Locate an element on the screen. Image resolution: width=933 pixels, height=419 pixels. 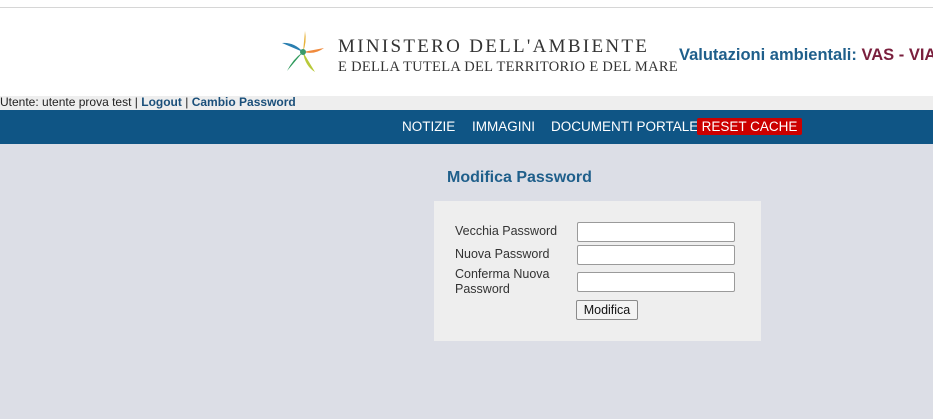
portal-title-highlight: VAS - VIA is located at coordinates (897, 55).